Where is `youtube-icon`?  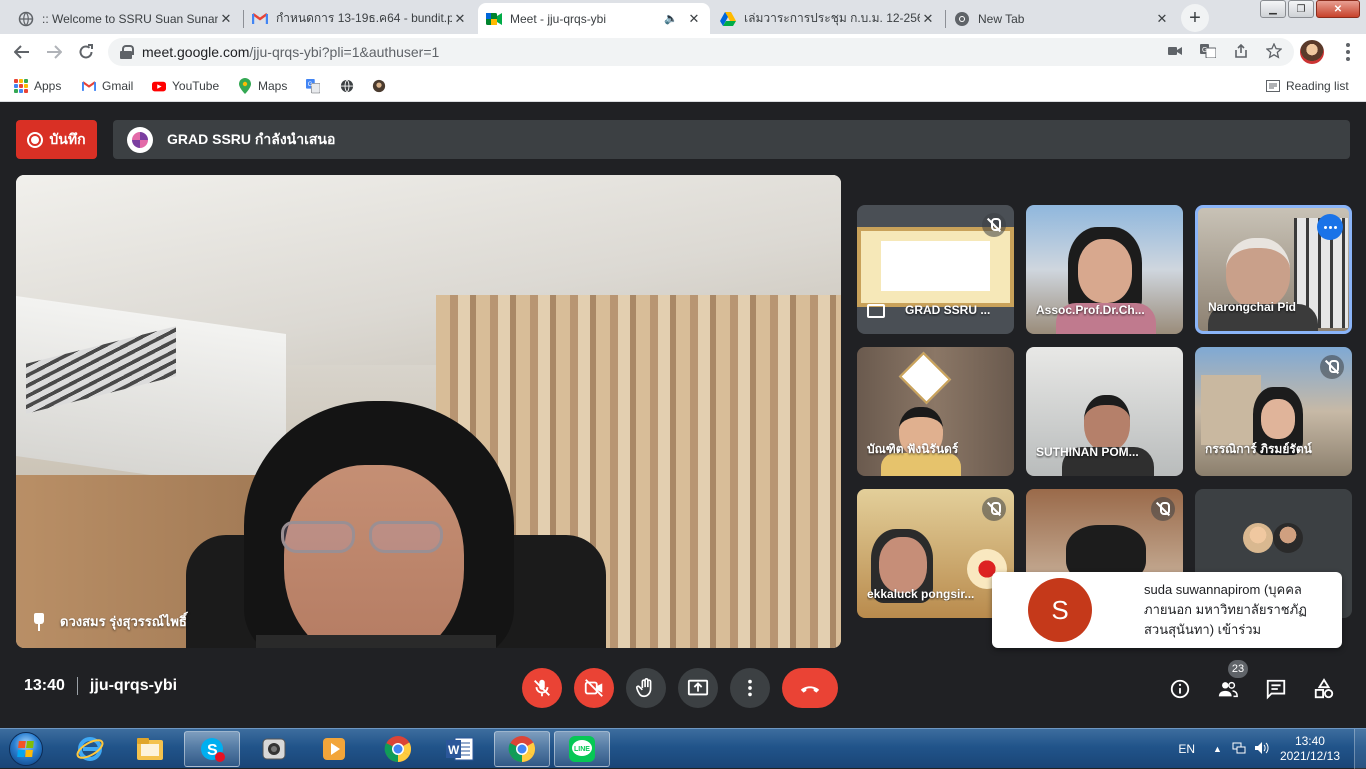
youtube-icon is located at coordinates (159, 86).